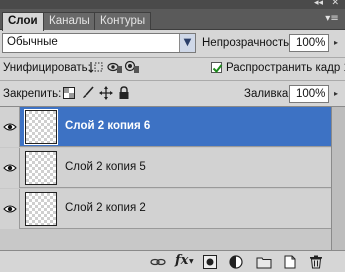 The image size is (345, 272). Describe the element at coordinates (88, 93) in the screenshot. I see `brush-icon` at that location.